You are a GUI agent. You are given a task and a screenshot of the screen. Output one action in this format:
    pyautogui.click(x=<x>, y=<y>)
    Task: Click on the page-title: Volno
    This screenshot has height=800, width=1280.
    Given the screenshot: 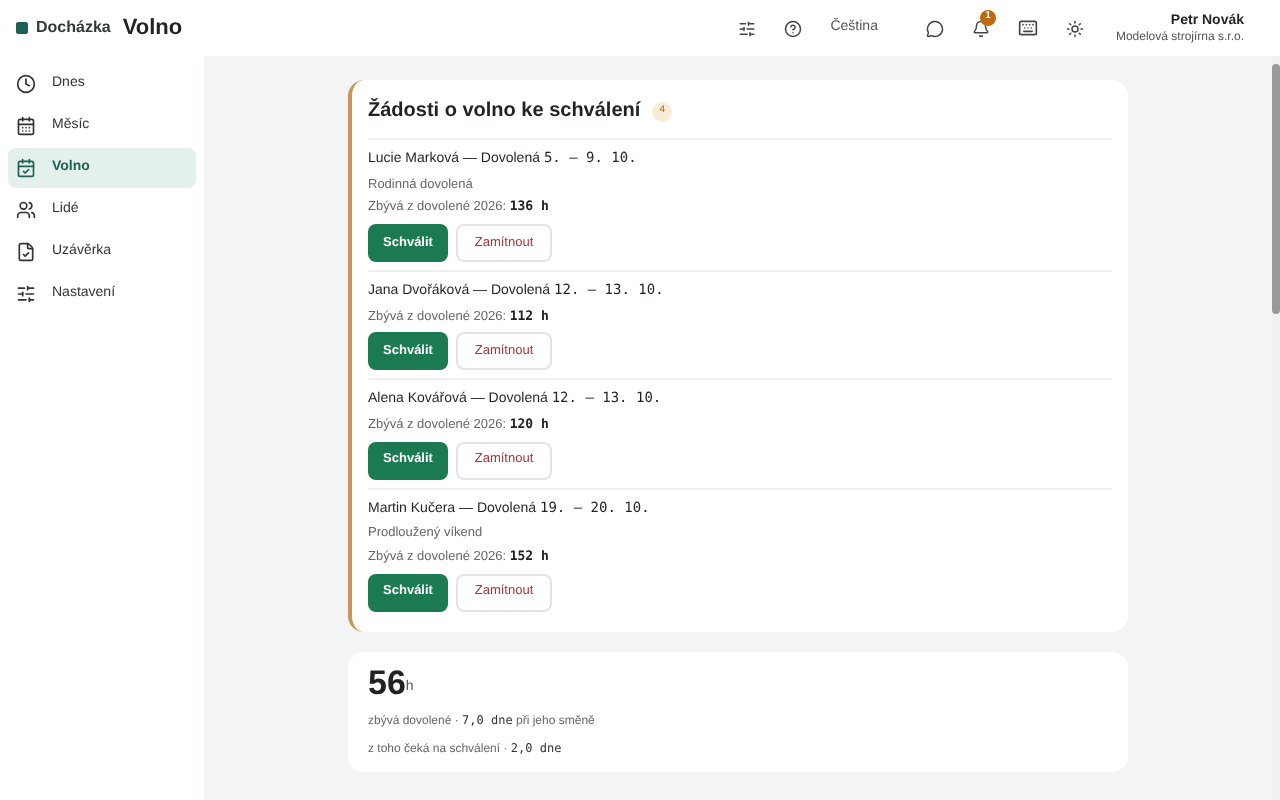 What is the action you would take?
    pyautogui.click(x=152, y=28)
    